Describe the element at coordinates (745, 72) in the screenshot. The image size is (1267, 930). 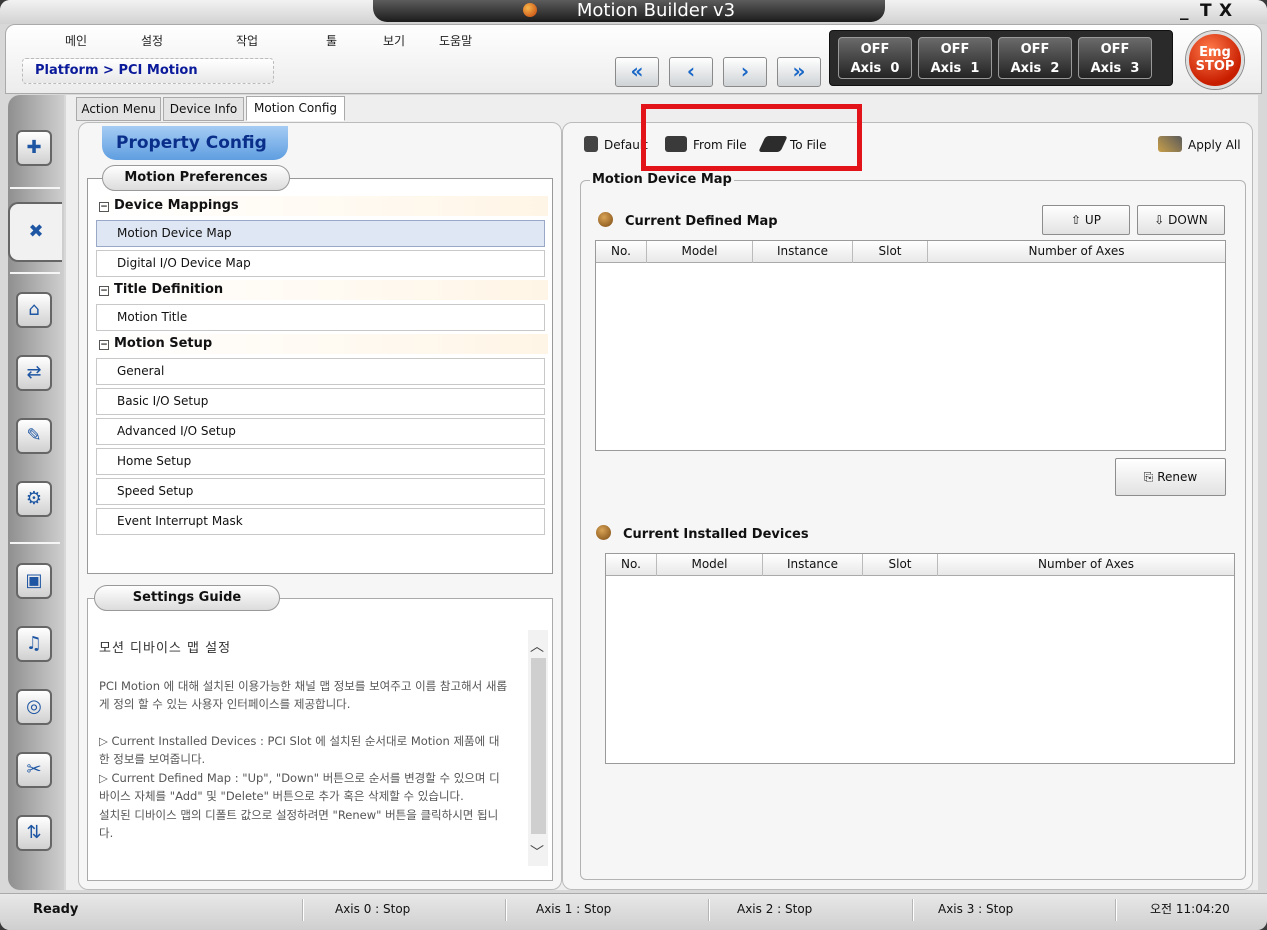
I see `nav-next-button: ›` at that location.